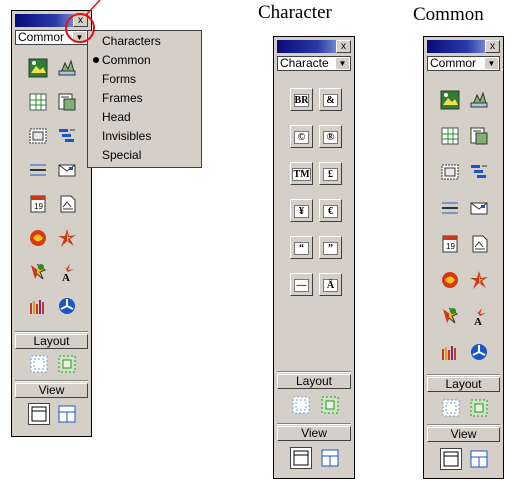  Describe the element at coordinates (126, 136) in the screenshot. I see `menu-item-invisibles: Invisibles` at that location.